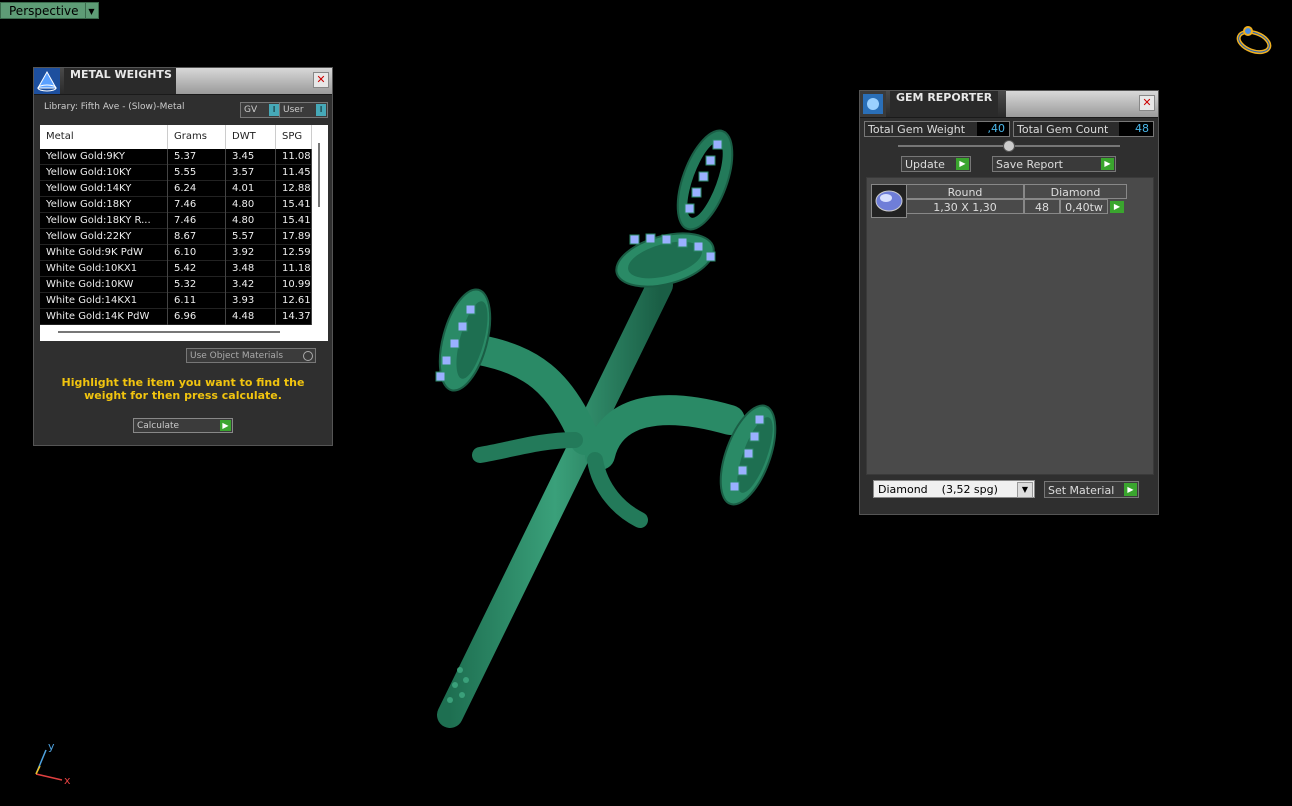 This screenshot has height=806, width=1292. I want to click on material-select: Diamond (3,52 spg) ▼, so click(954, 489).